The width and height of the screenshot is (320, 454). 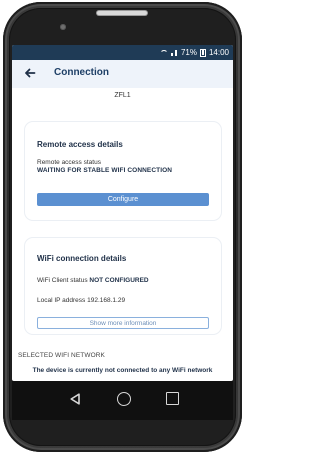 What do you see at coordinates (105, 170) in the screenshot?
I see `remote-access-status-value: WAITING FOR STABLE WIFI CONNECTION` at bounding box center [105, 170].